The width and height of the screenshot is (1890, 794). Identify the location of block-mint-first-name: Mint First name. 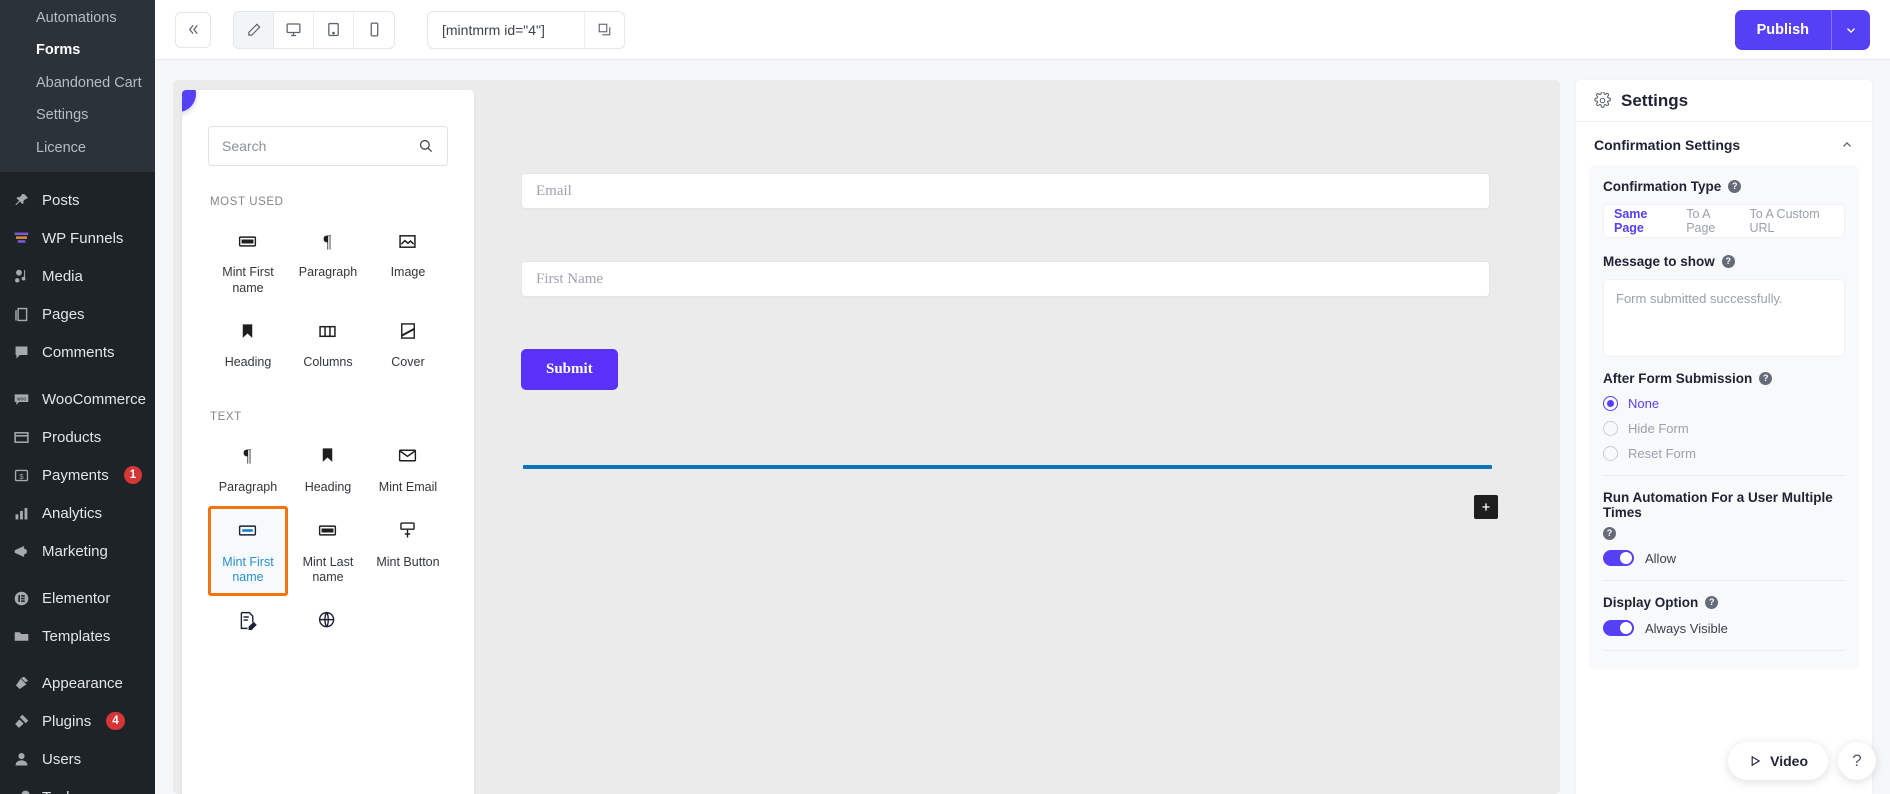
(248, 261).